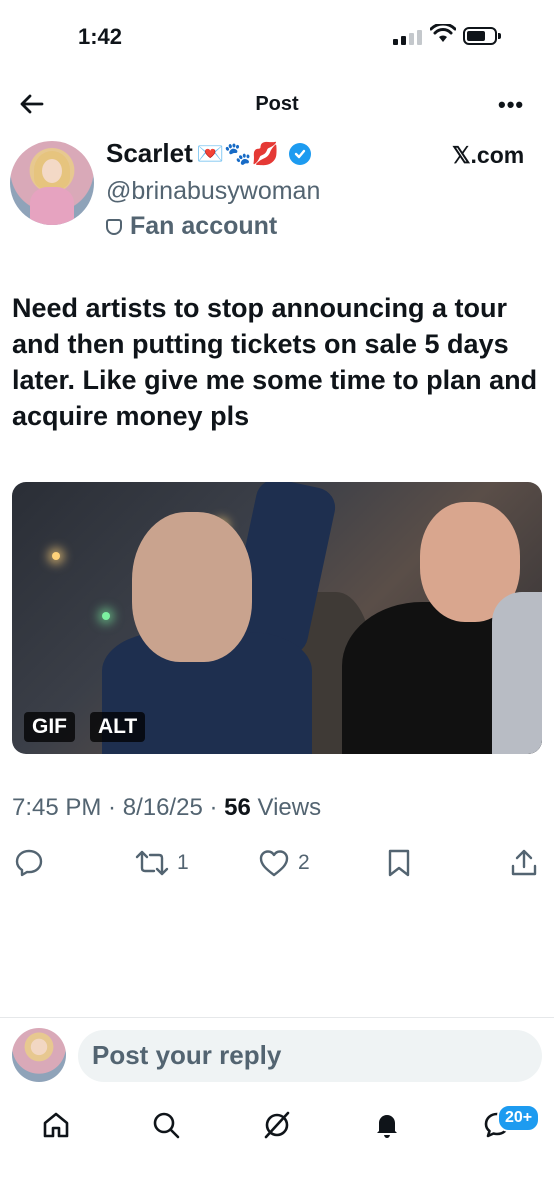  What do you see at coordinates (56, 1125) in the screenshot?
I see `home-icon` at bounding box center [56, 1125].